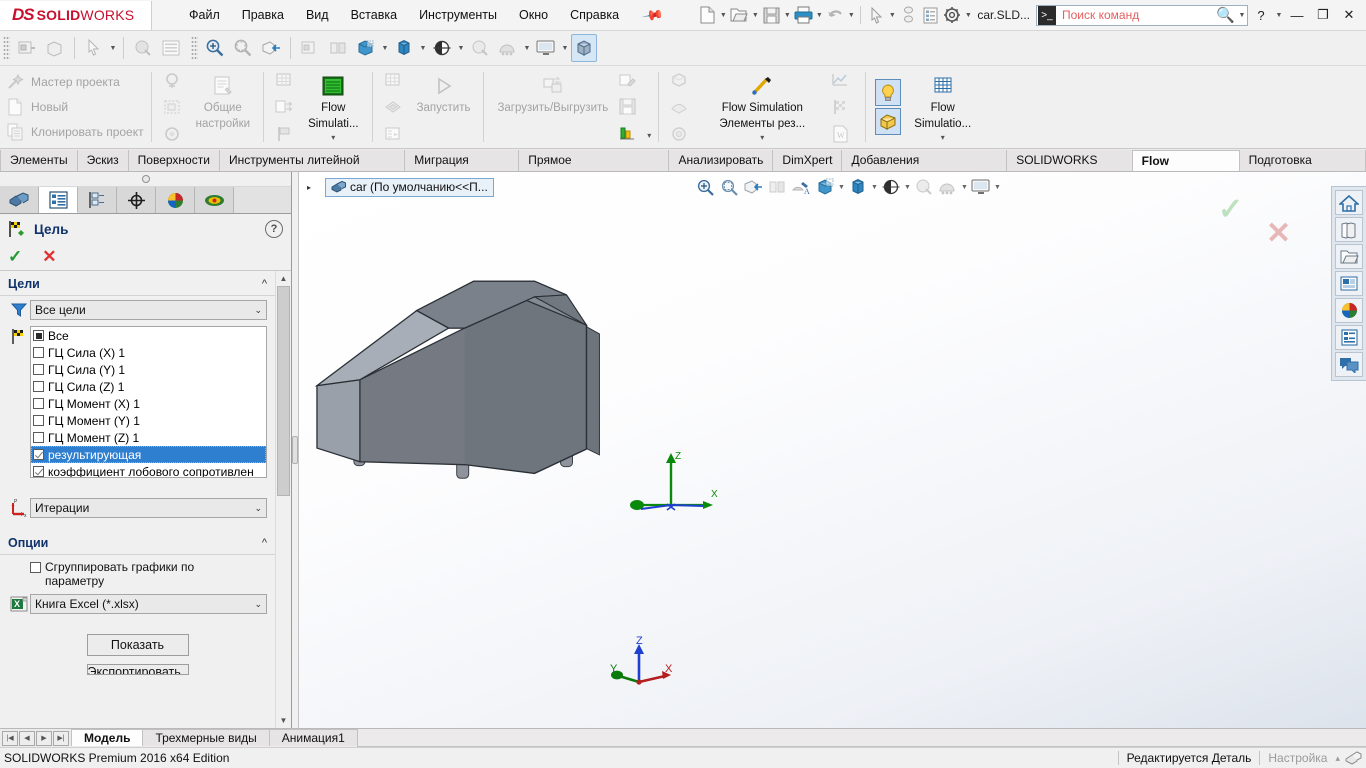 This screenshot has width=1366, height=768. I want to click on isometric-cube-icon, so click(584, 48).